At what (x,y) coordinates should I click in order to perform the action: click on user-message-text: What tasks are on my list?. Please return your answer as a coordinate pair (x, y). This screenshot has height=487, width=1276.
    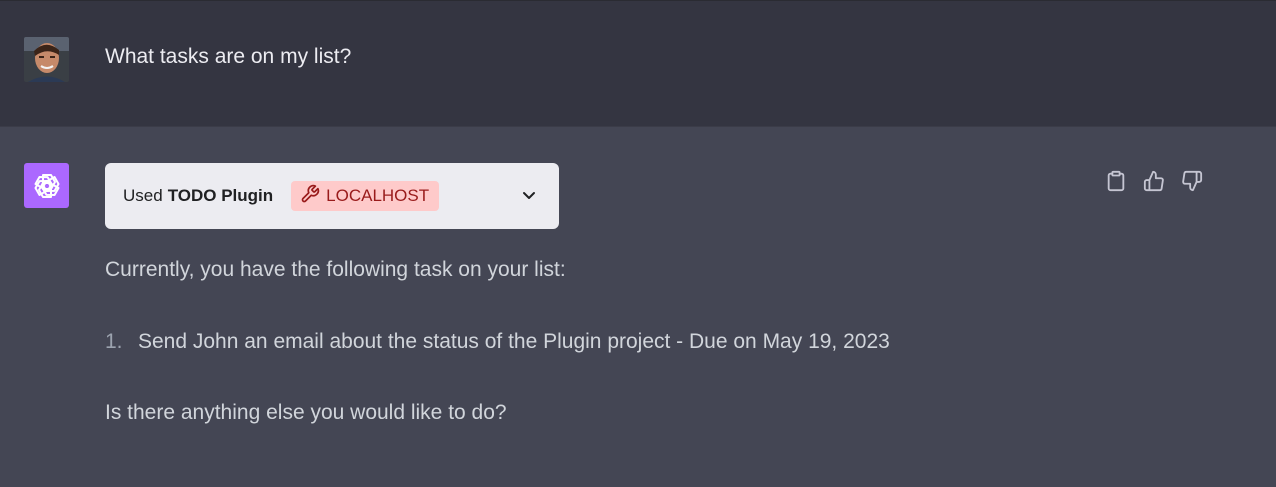
    Looking at the image, I should click on (228, 56).